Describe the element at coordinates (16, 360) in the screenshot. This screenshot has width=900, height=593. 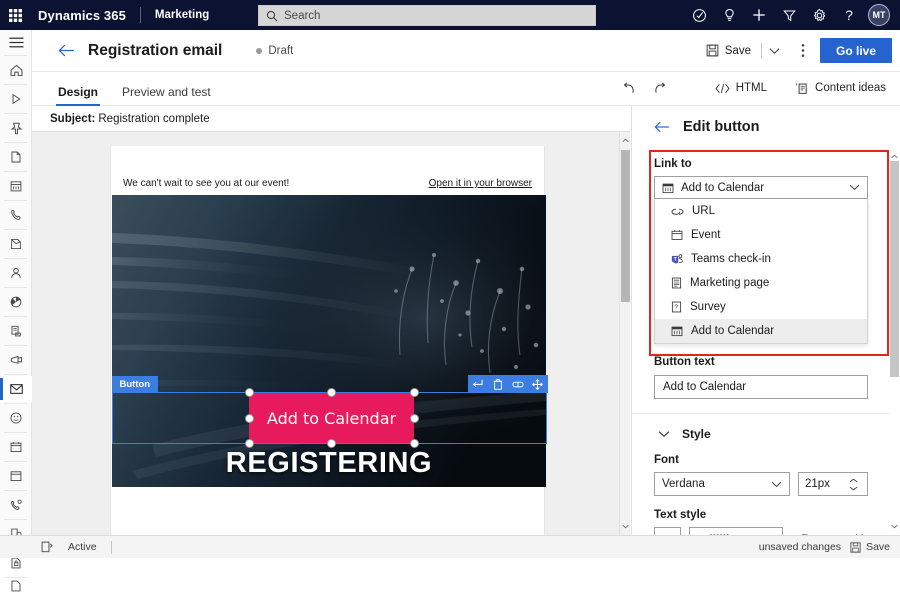
I see `sidebar-item-campaigns` at that location.